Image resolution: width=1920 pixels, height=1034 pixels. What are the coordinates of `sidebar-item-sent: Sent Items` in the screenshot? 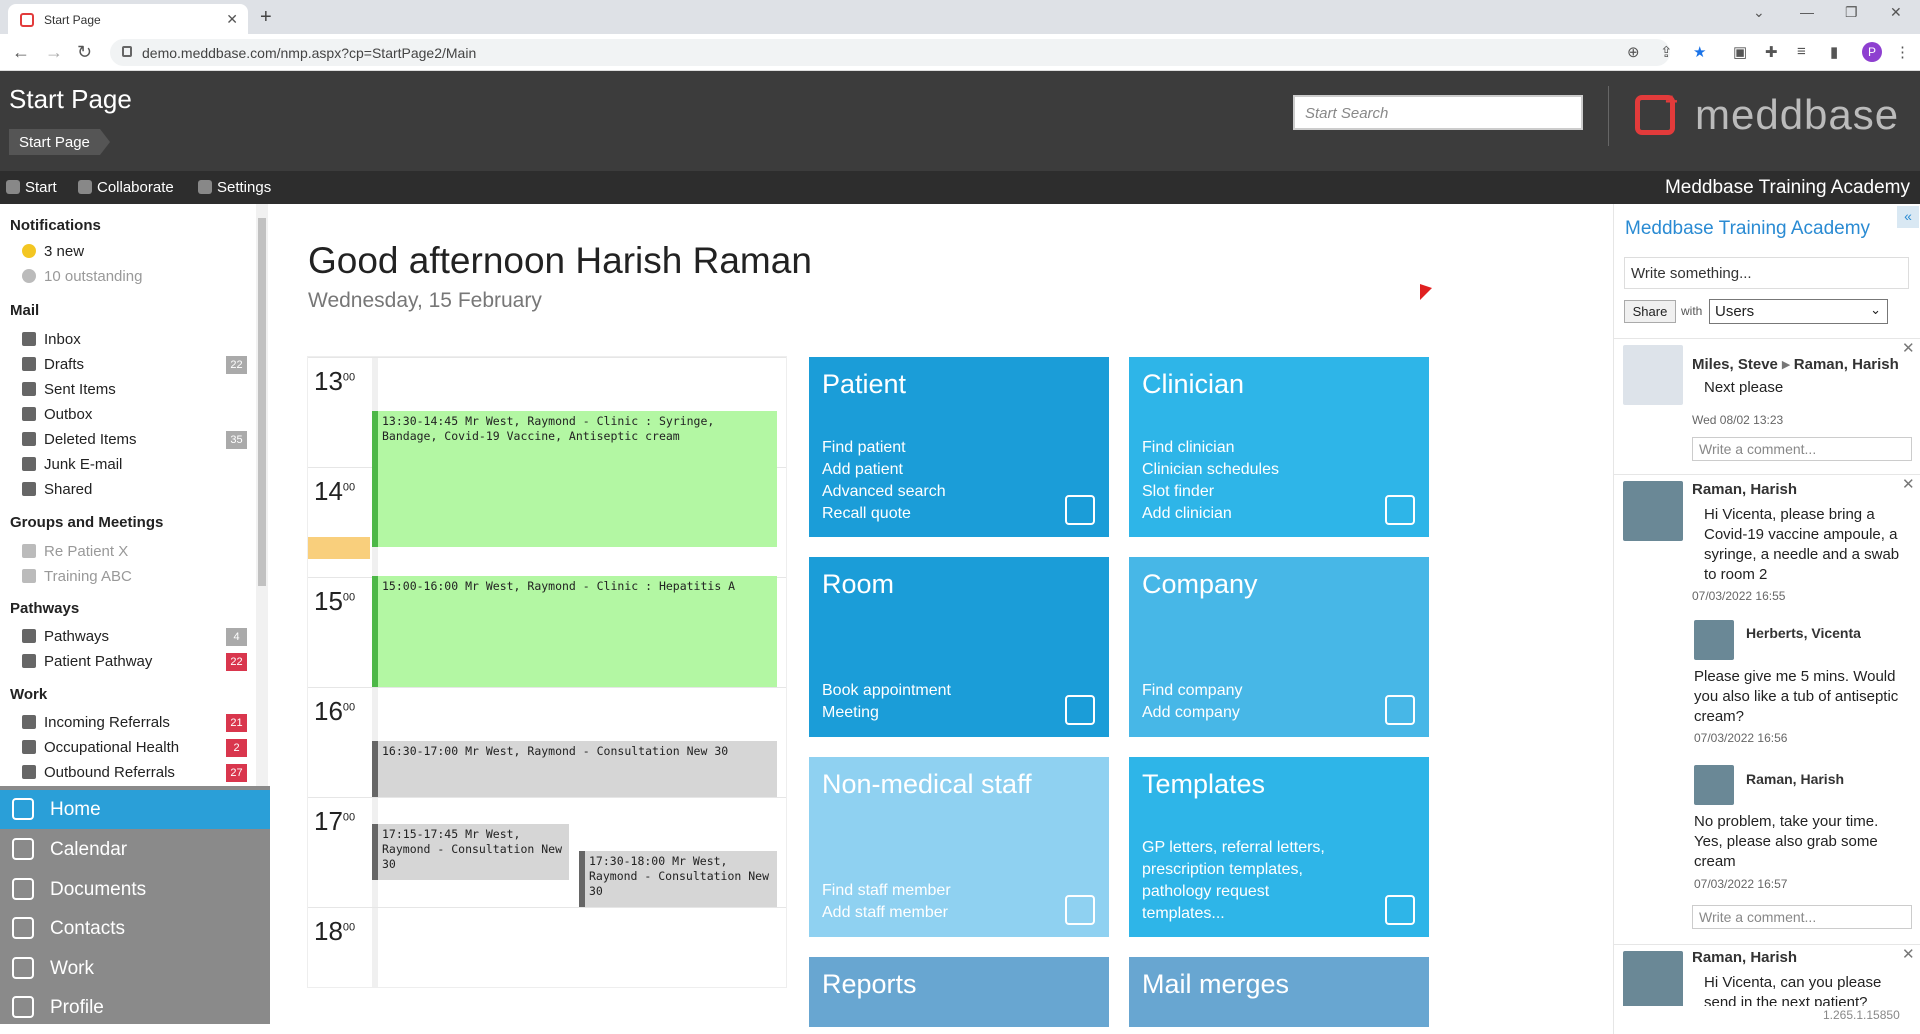 It's located at (134, 391).